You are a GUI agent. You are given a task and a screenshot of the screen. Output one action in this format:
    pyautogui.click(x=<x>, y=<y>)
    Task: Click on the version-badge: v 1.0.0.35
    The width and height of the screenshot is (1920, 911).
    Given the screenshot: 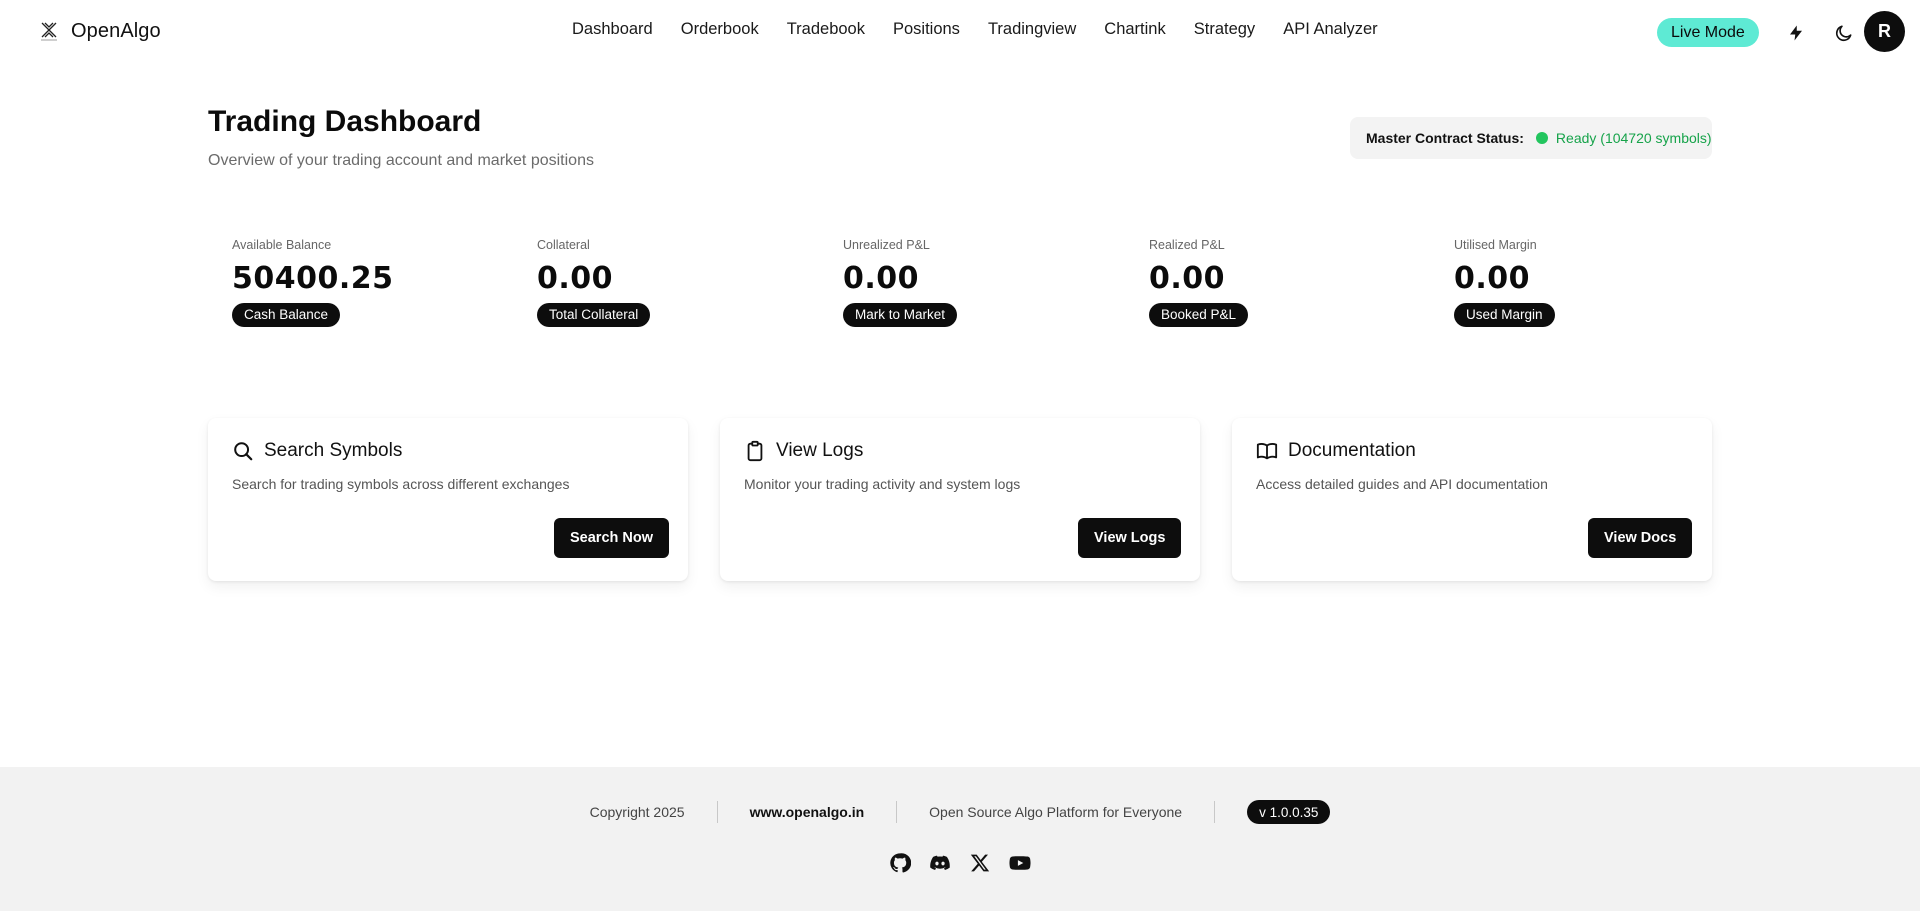 What is the action you would take?
    pyautogui.click(x=1289, y=812)
    